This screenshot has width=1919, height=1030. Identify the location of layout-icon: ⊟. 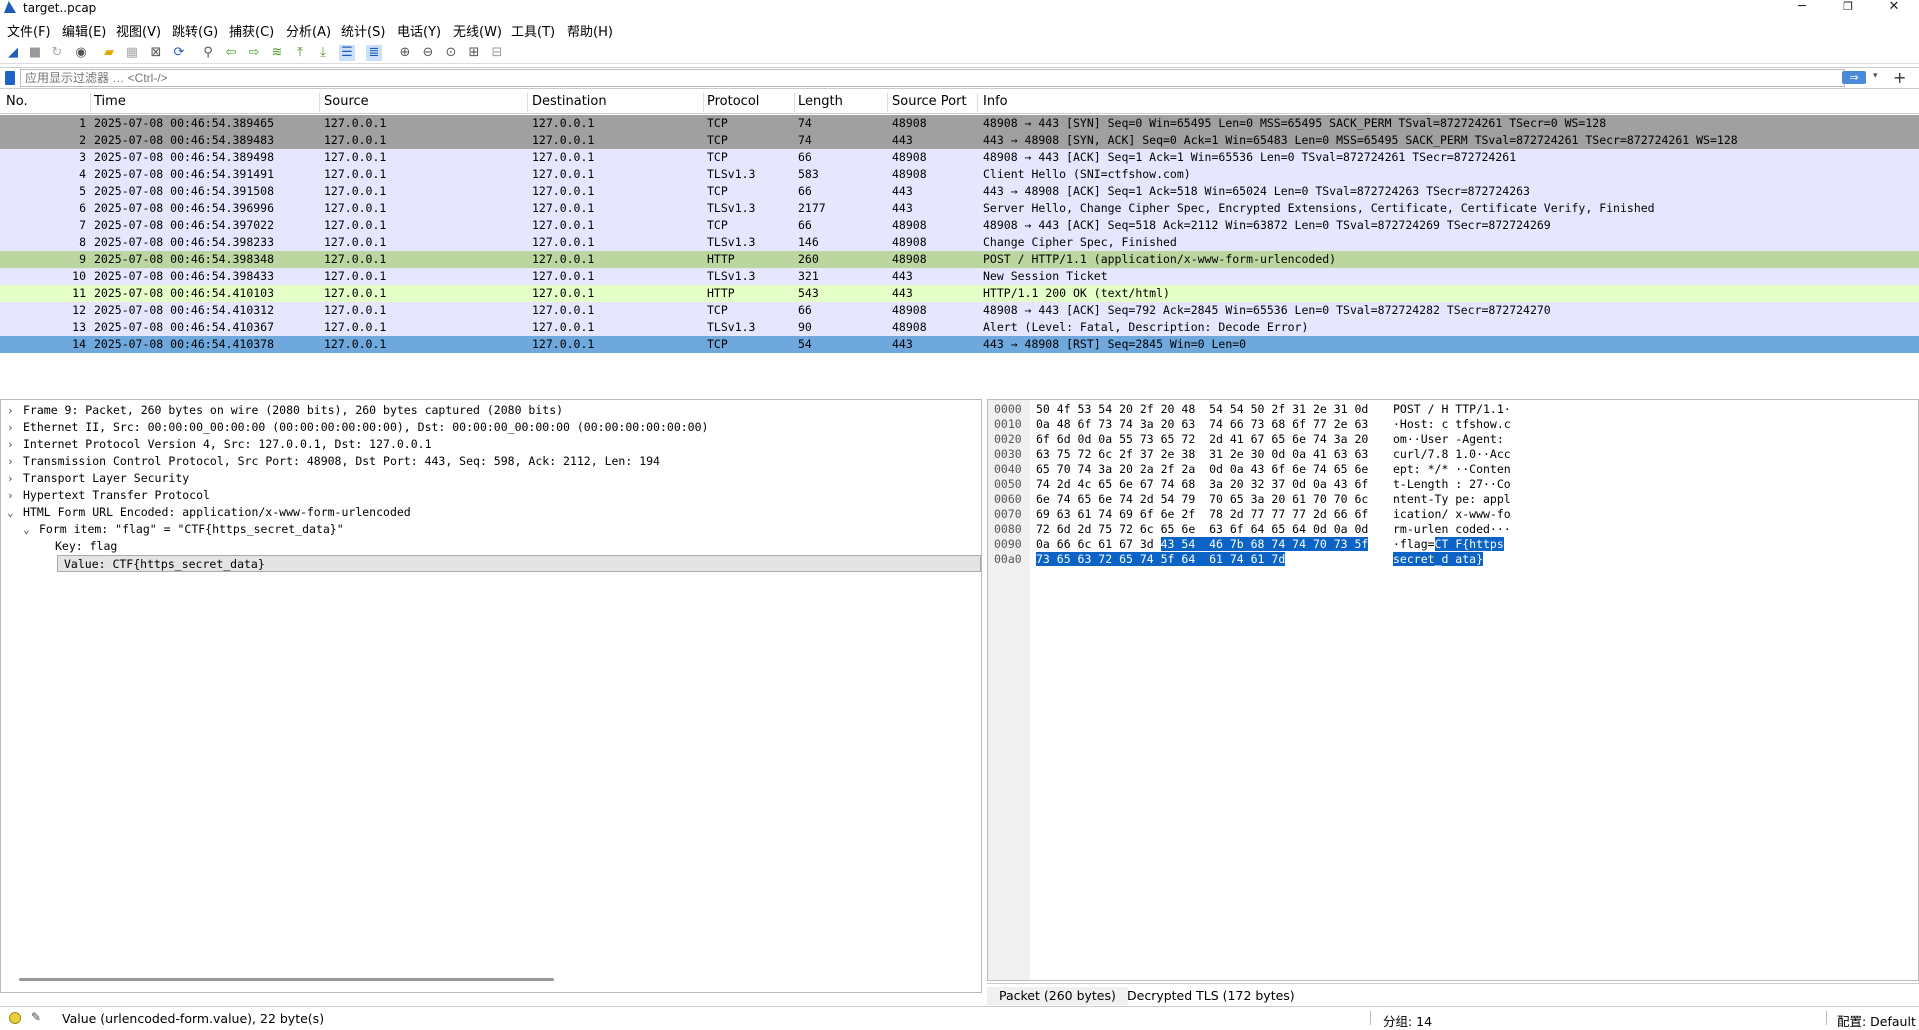
(497, 53).